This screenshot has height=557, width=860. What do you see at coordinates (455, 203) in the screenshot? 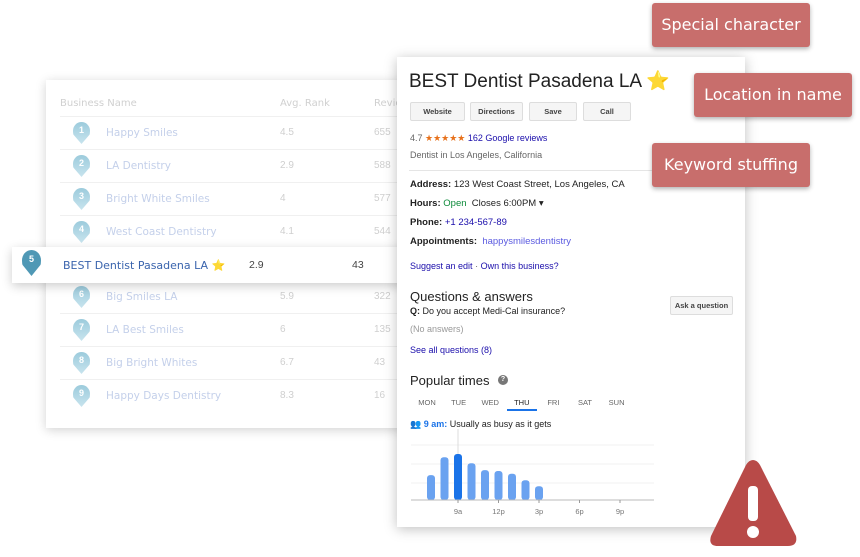
I see `hours-status: Open` at bounding box center [455, 203].